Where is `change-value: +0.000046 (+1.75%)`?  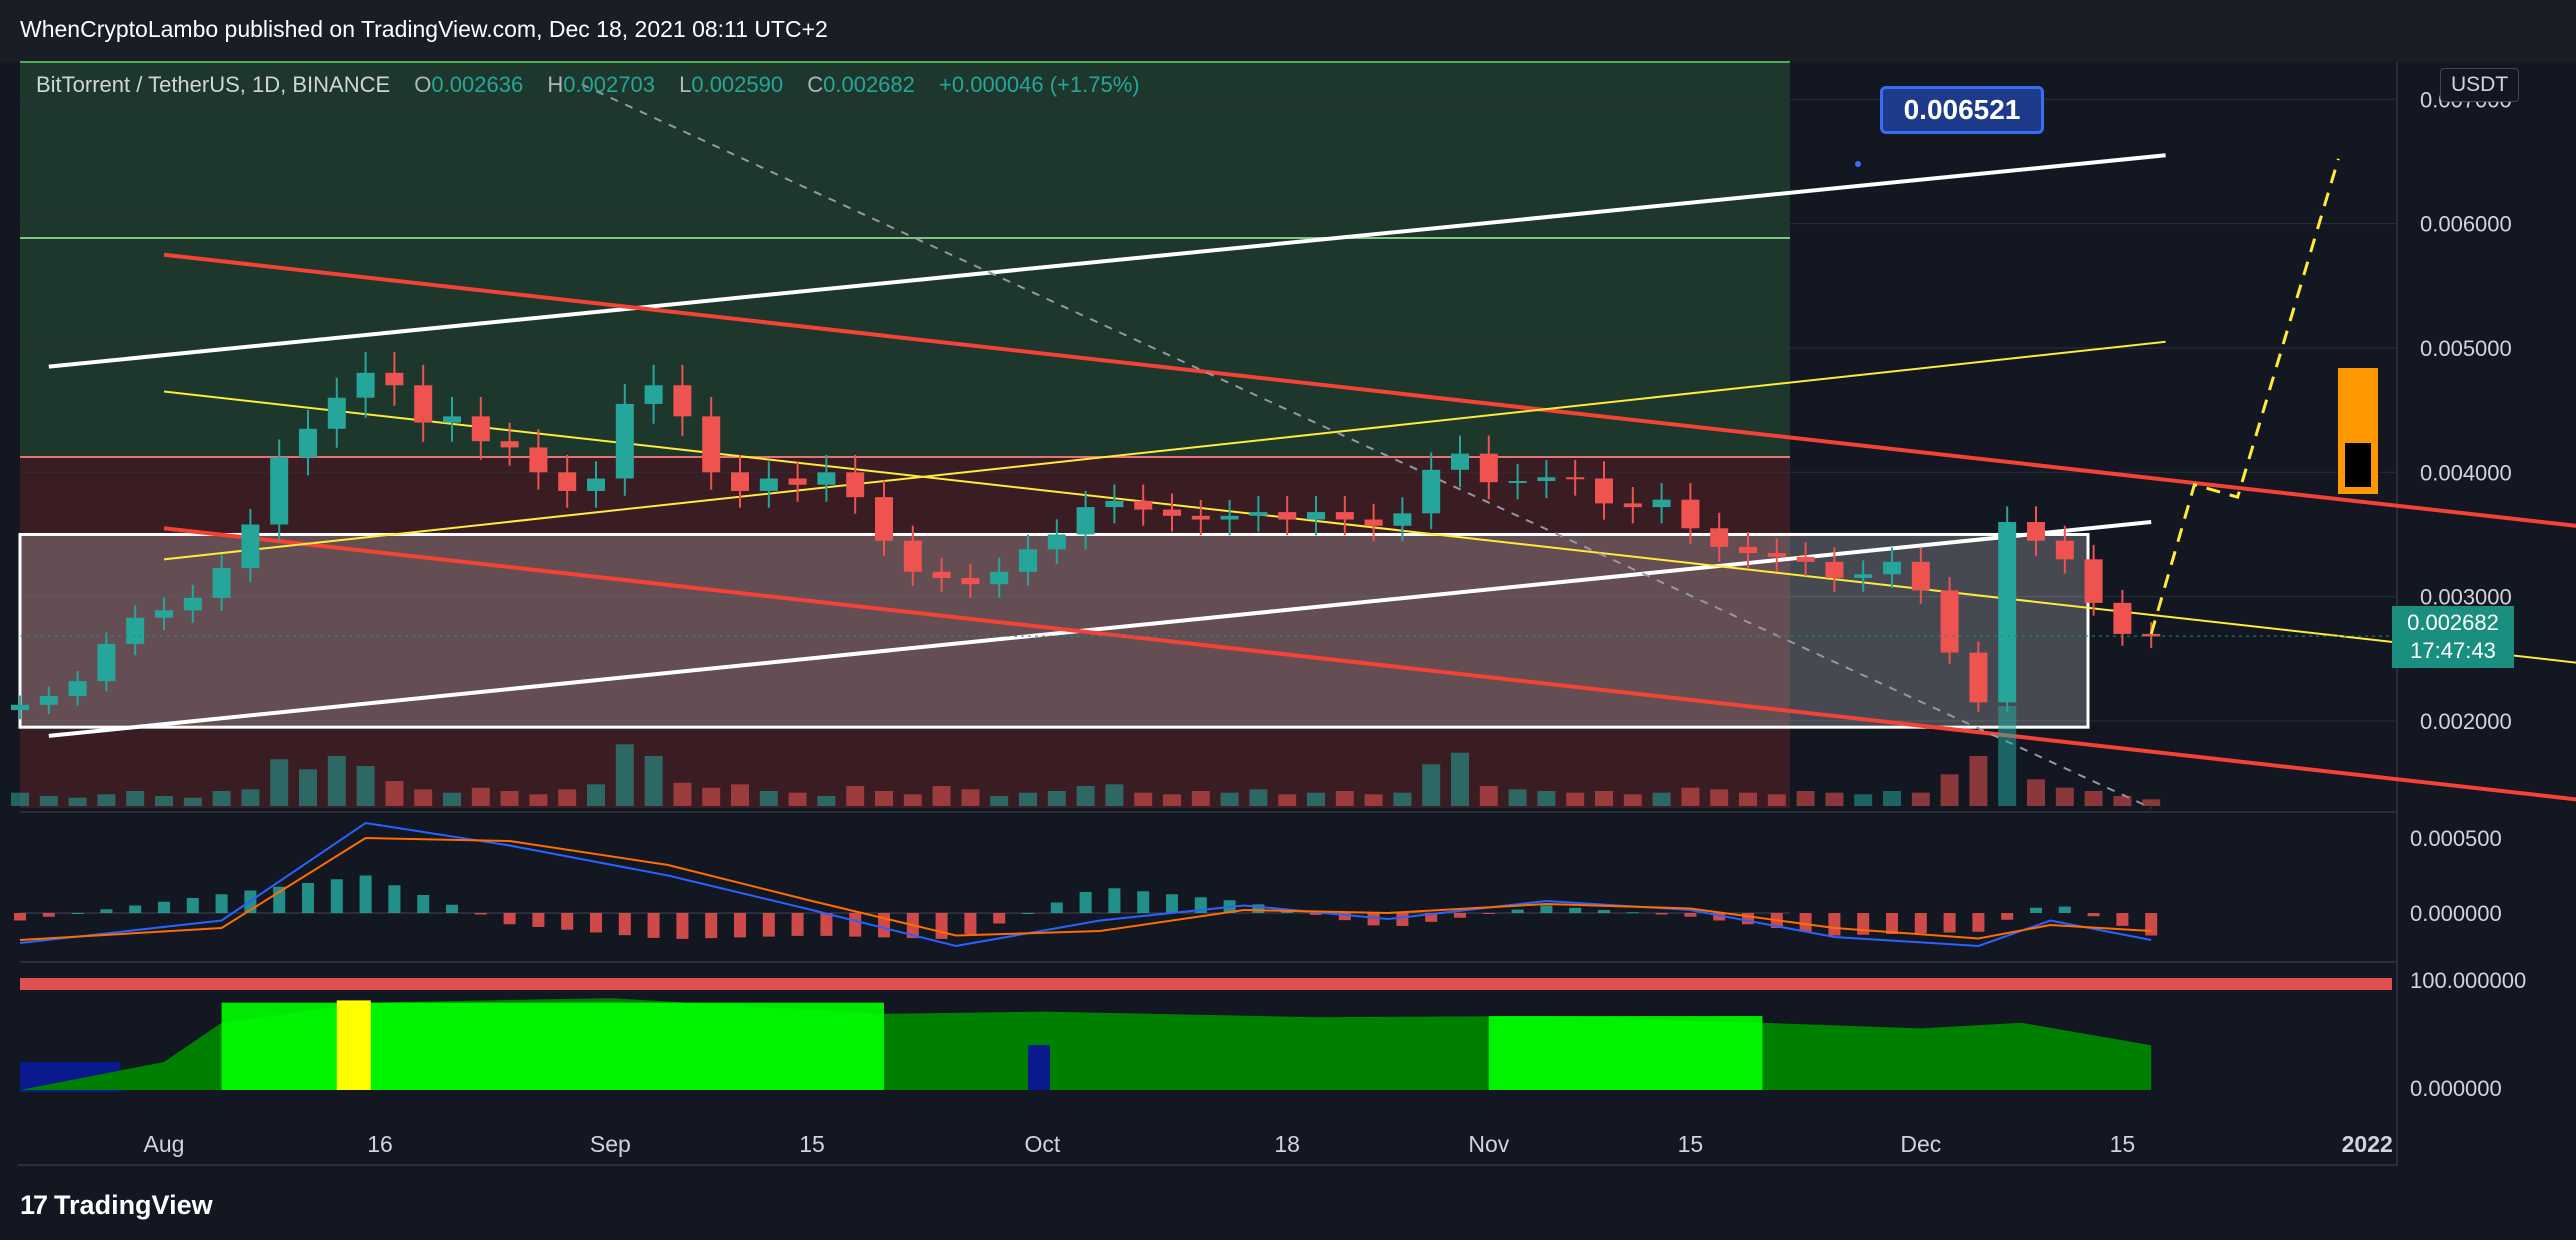
change-value: +0.000046 (+1.75%) is located at coordinates (1039, 84).